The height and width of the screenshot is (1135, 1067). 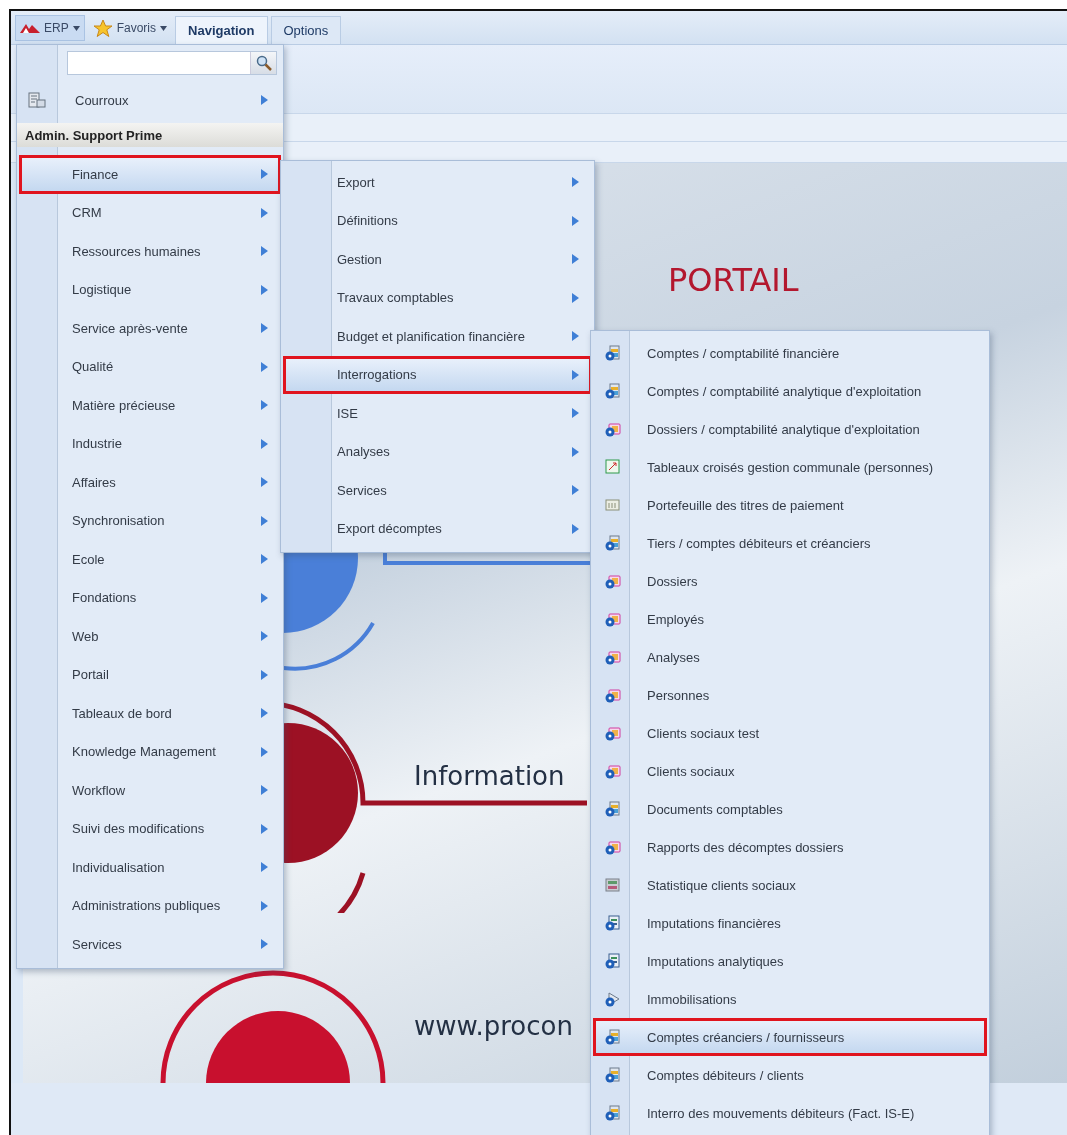 What do you see at coordinates (150, 828) in the screenshot?
I see `menu-item: Suivi des modifications` at bounding box center [150, 828].